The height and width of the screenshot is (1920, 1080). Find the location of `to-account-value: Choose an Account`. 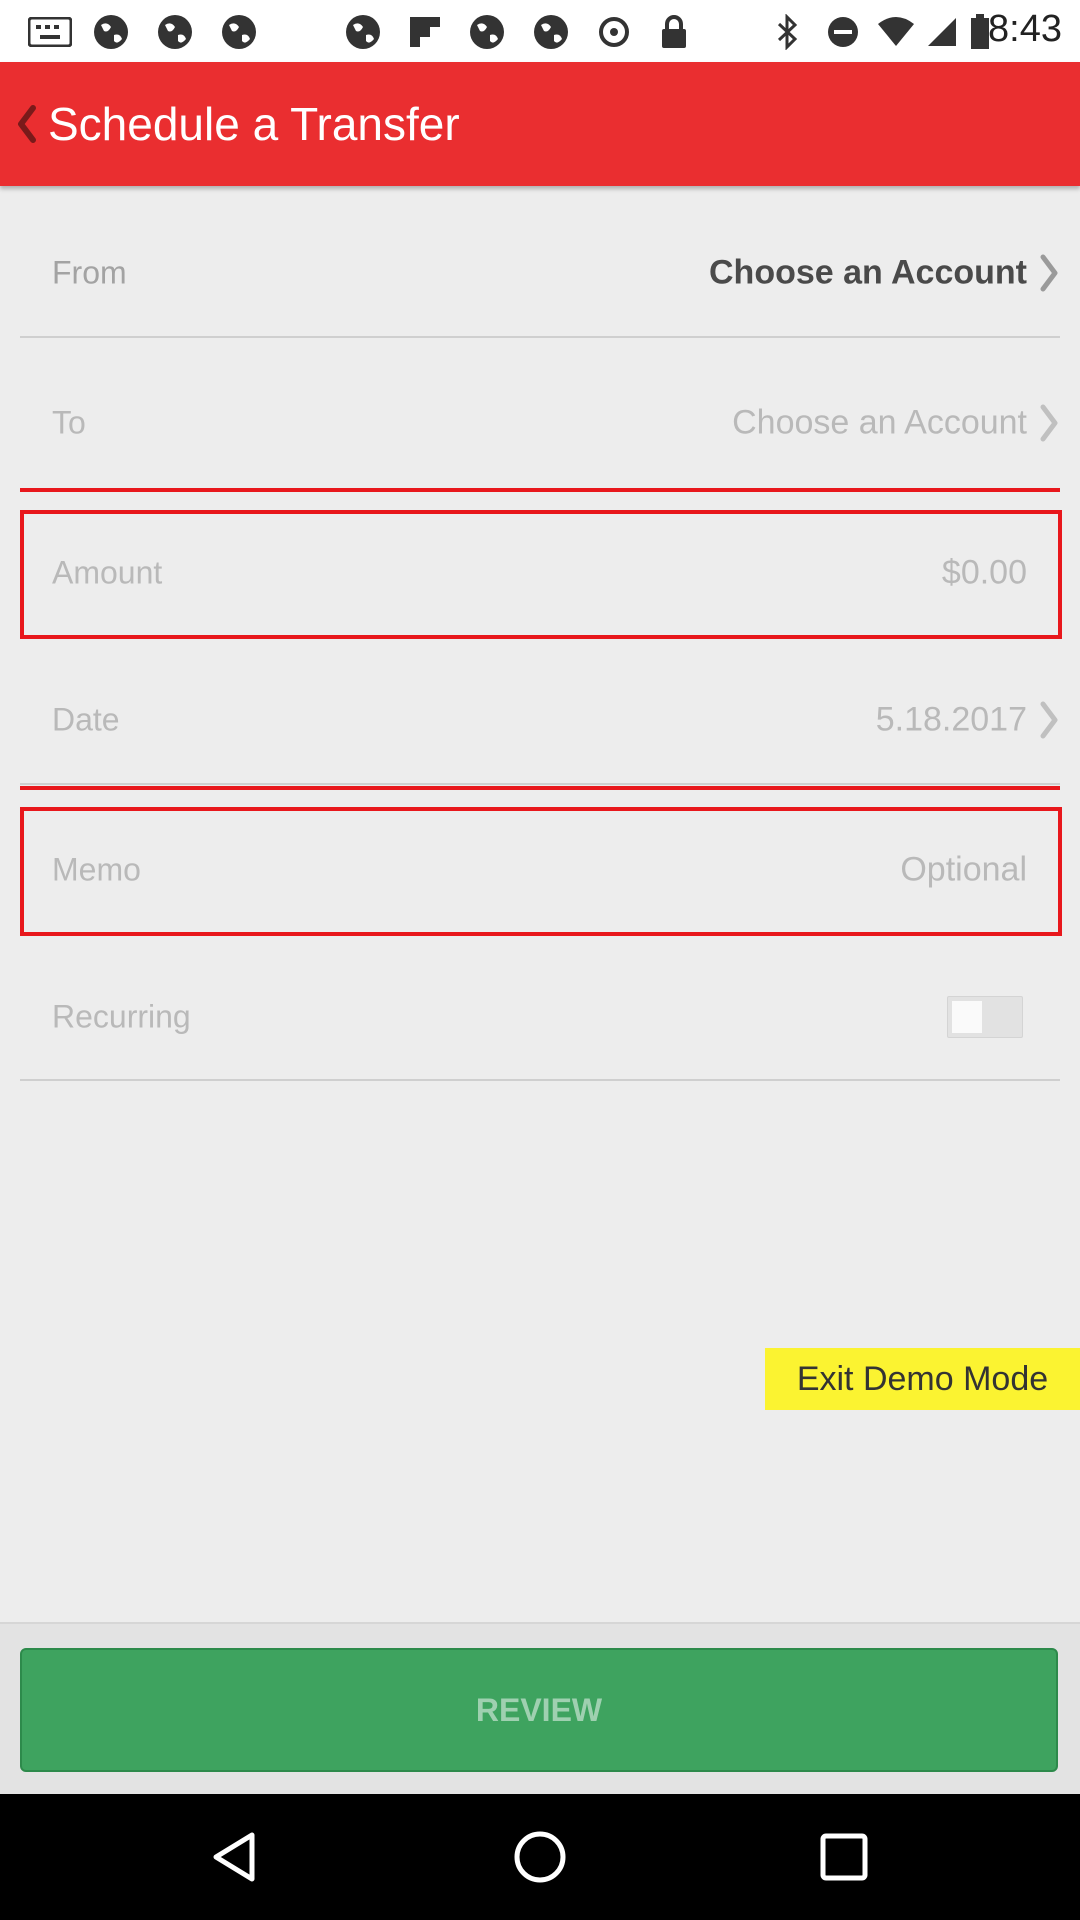

to-account-value: Choose an Account is located at coordinates (879, 422).